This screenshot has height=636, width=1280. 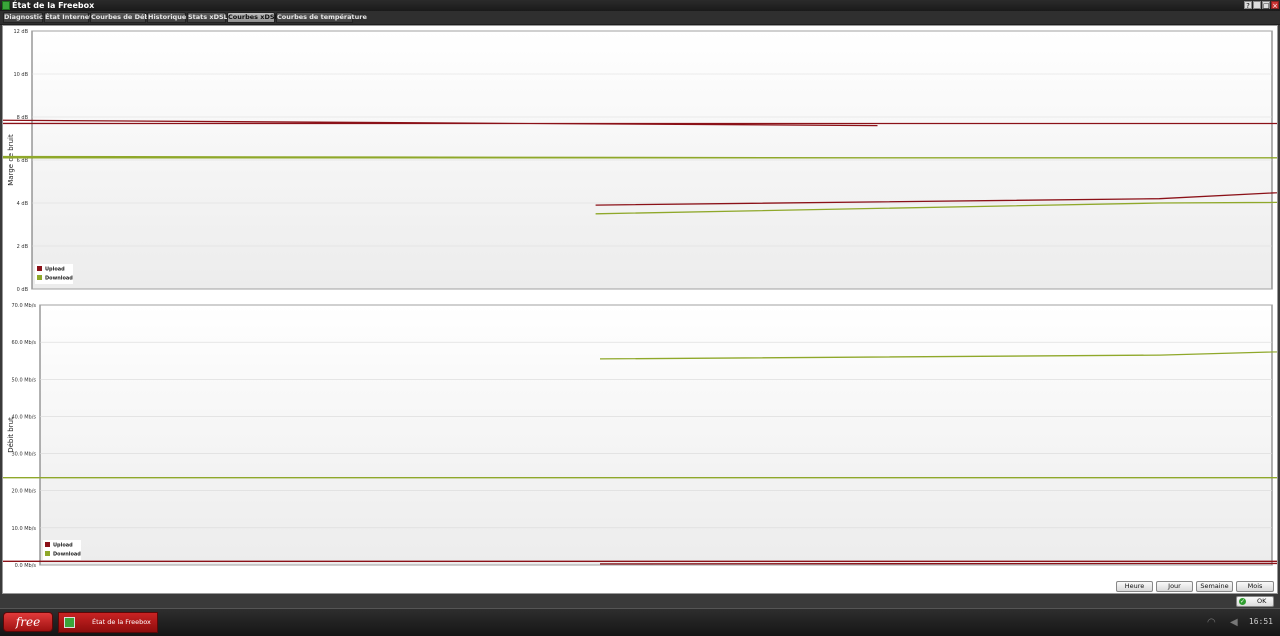 What do you see at coordinates (11, 435) in the screenshot?
I see `y-axis-label: Débit brut` at bounding box center [11, 435].